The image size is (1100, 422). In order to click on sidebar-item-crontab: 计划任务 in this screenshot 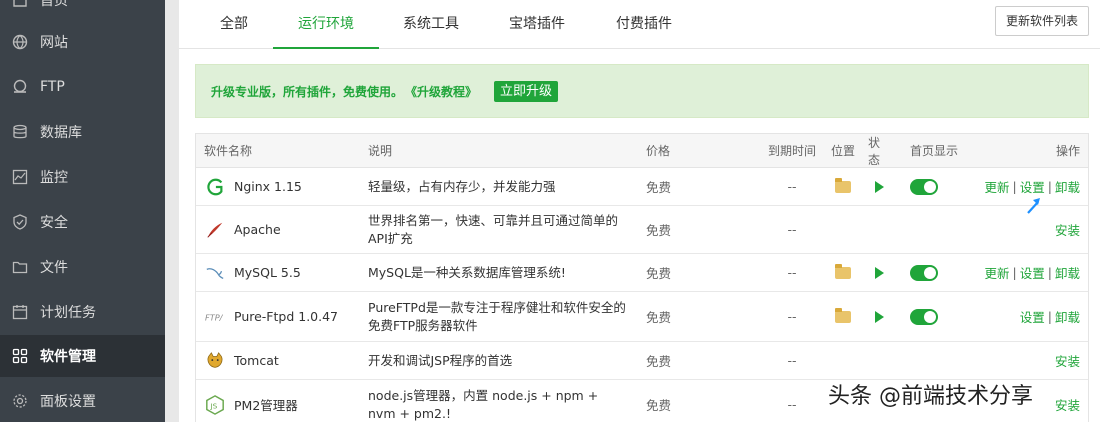, I will do `click(82, 312)`.